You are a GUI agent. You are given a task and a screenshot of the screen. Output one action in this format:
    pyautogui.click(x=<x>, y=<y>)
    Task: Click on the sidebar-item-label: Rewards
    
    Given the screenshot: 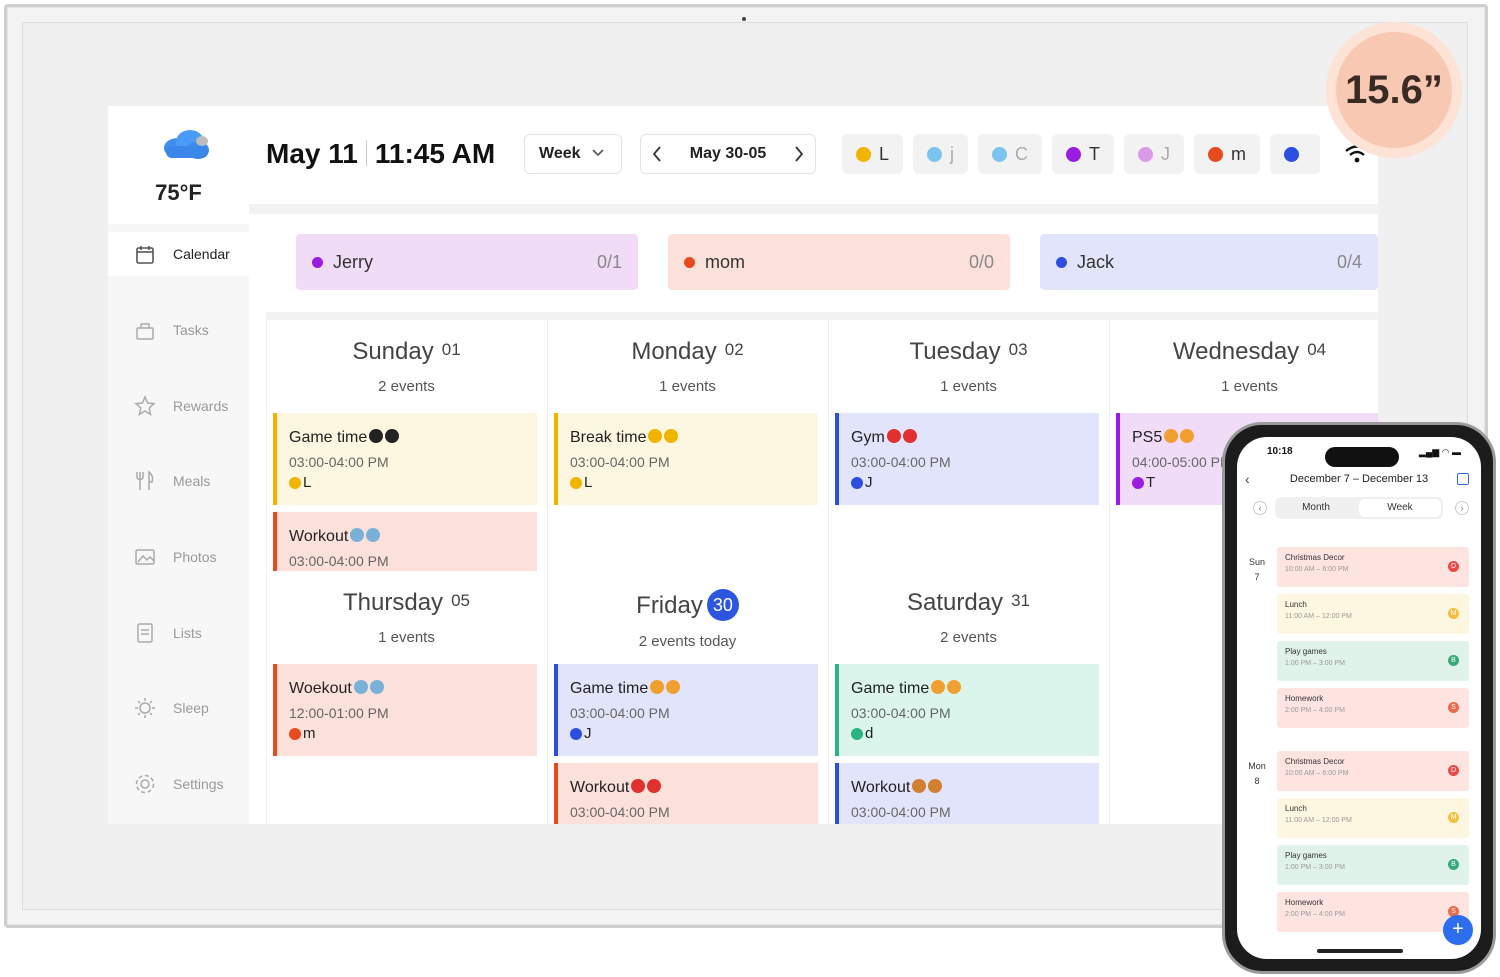 What is the action you would take?
    pyautogui.click(x=201, y=406)
    